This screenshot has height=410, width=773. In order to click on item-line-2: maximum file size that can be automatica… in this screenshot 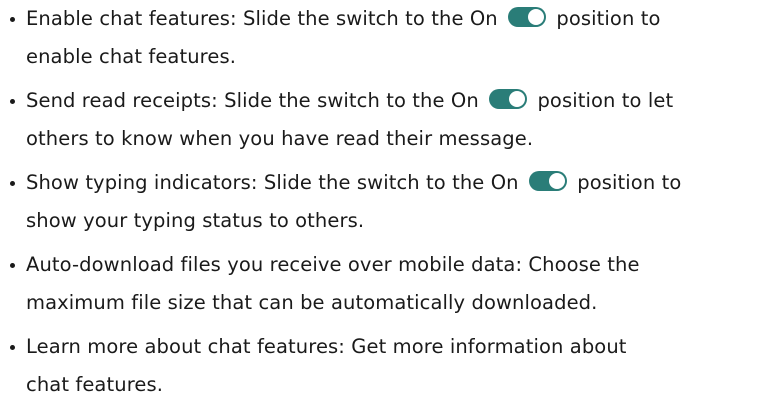, I will do `click(312, 302)`.